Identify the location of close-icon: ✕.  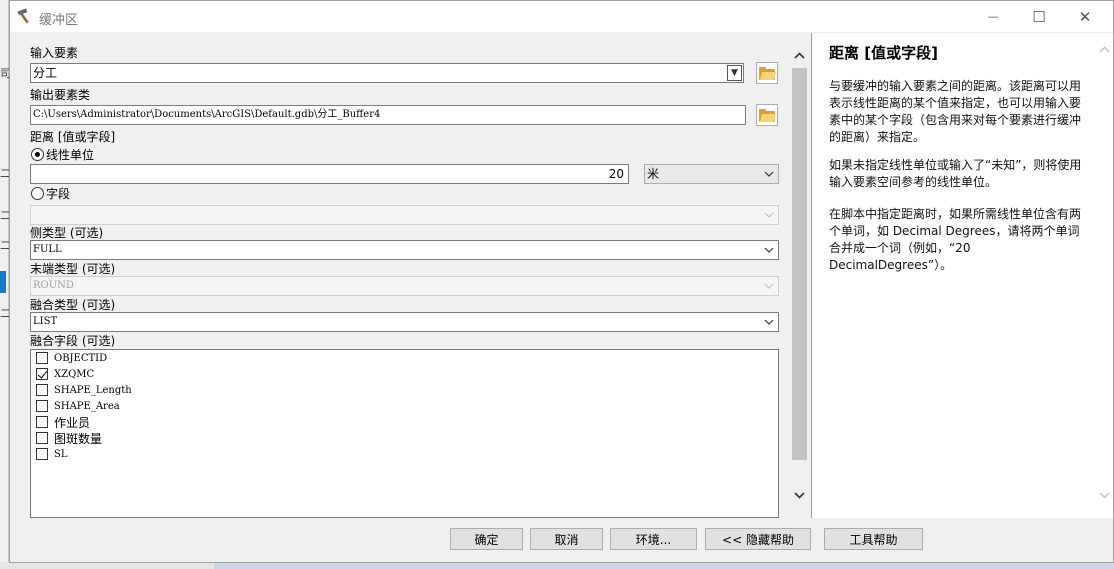
(1085, 16).